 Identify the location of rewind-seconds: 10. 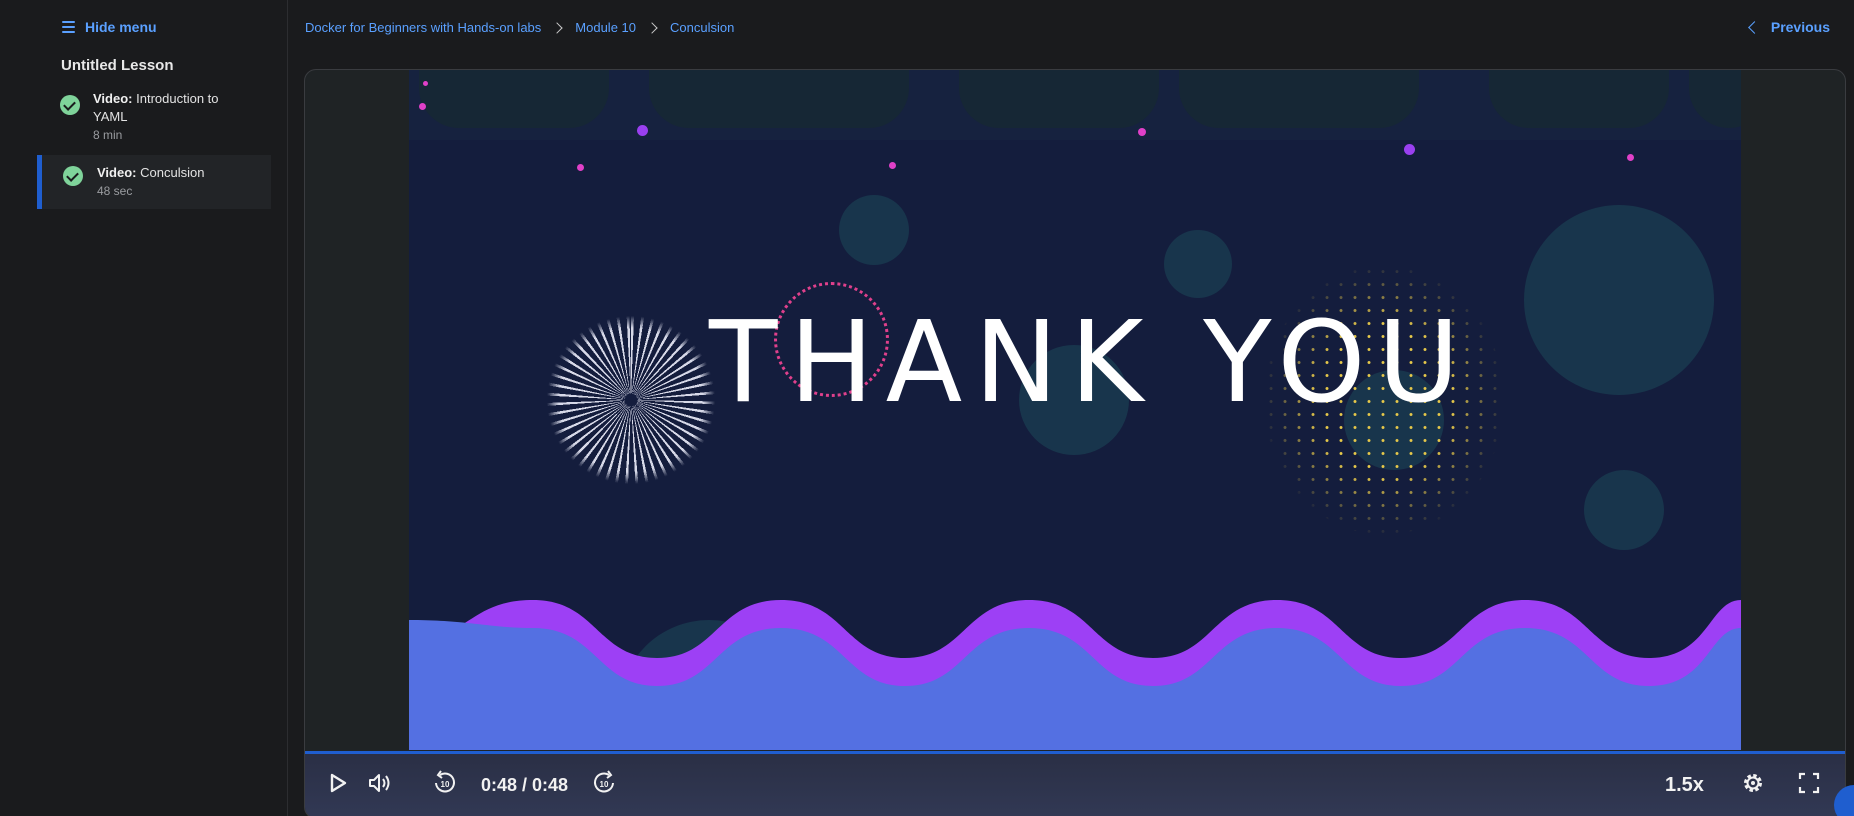
(445, 784).